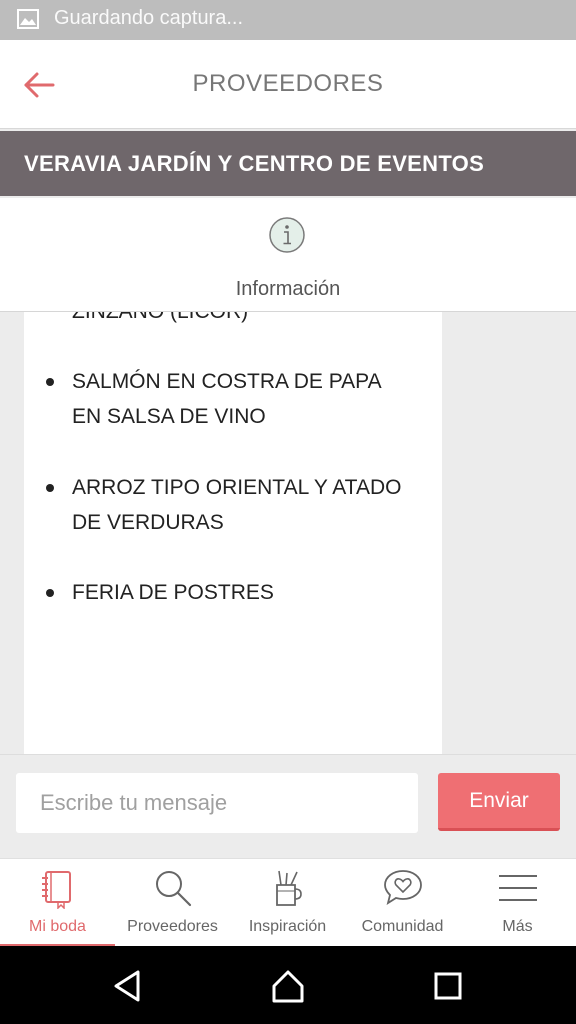 This screenshot has width=576, height=1024. Describe the element at coordinates (448, 986) in the screenshot. I see `recents-icon` at that location.